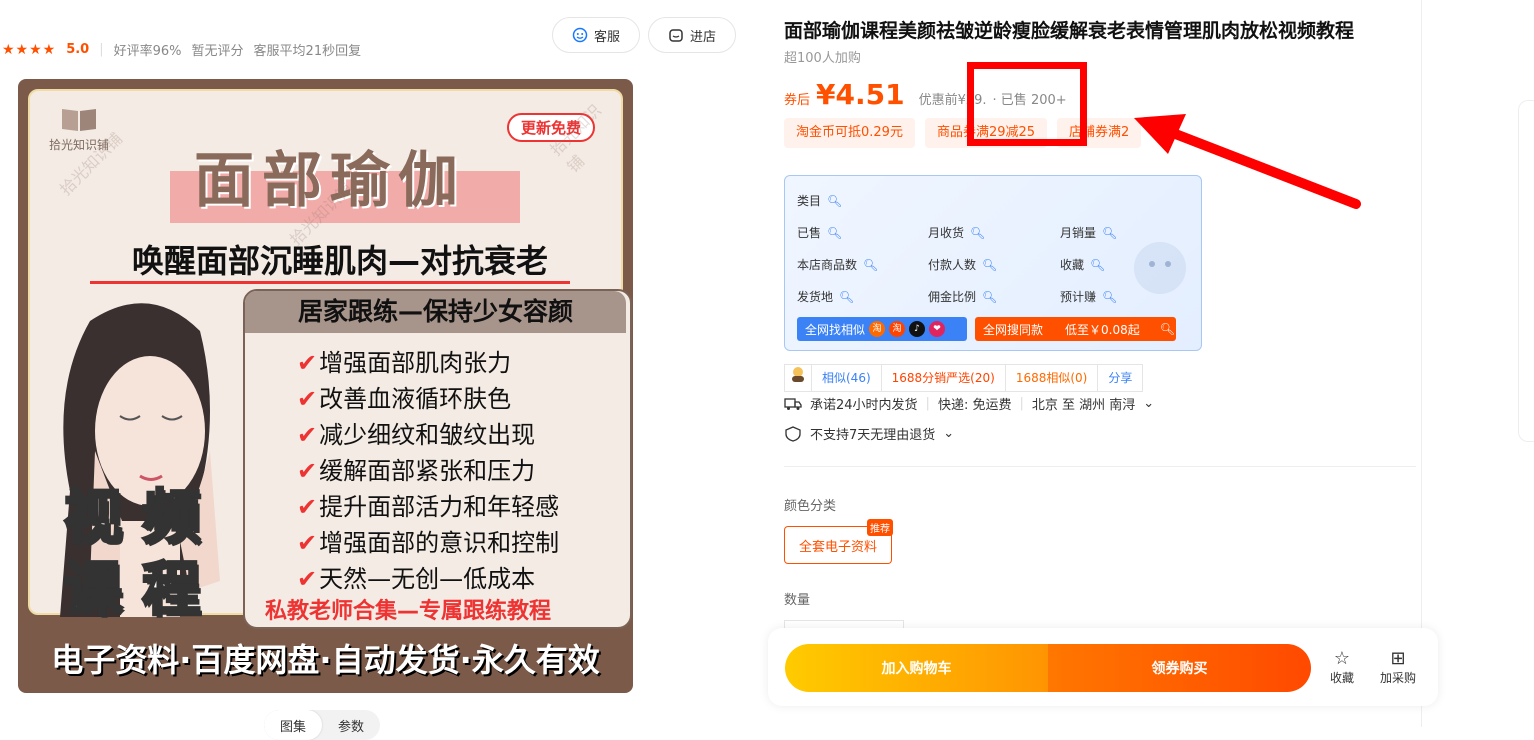 The width and height of the screenshot is (1534, 740). Describe the element at coordinates (702, 37) in the screenshot. I see `enter-shop-label: 进店` at that location.